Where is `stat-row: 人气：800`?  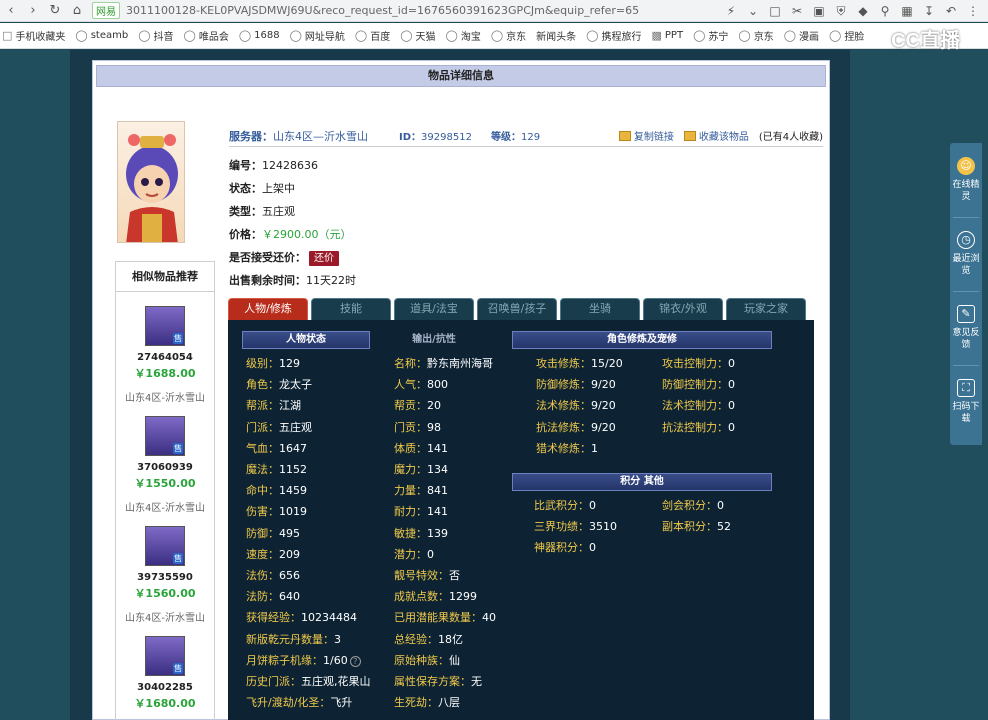
stat-row: 人气：800 is located at coordinates (421, 385).